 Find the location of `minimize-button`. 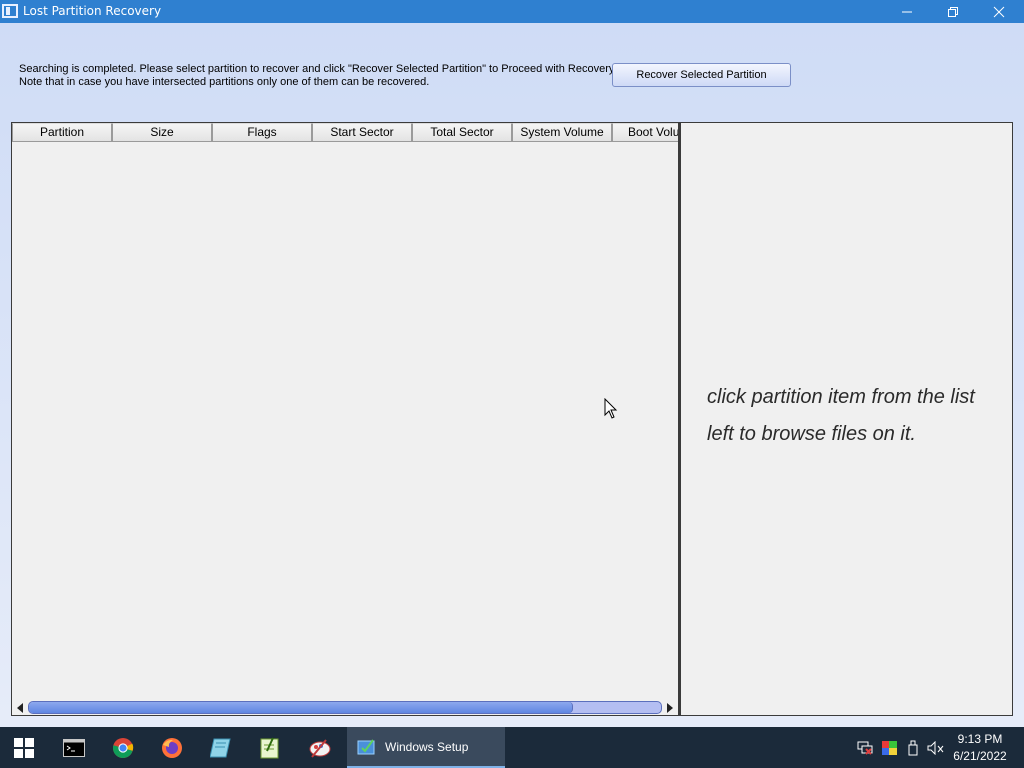

minimize-button is located at coordinates (907, 11).